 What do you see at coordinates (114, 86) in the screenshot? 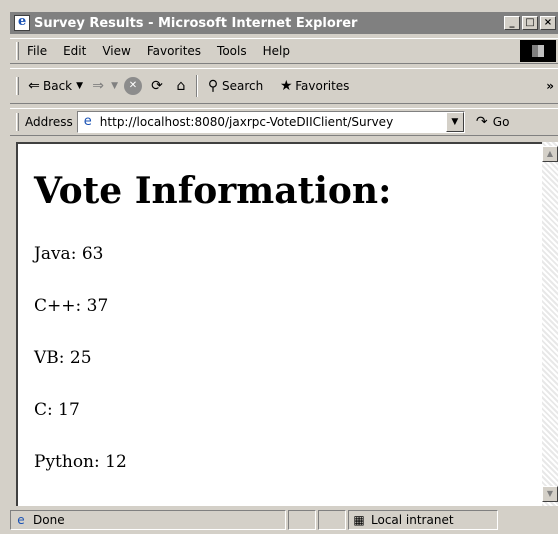
I see `forward-dropdown-icon: ▼` at bounding box center [114, 86].